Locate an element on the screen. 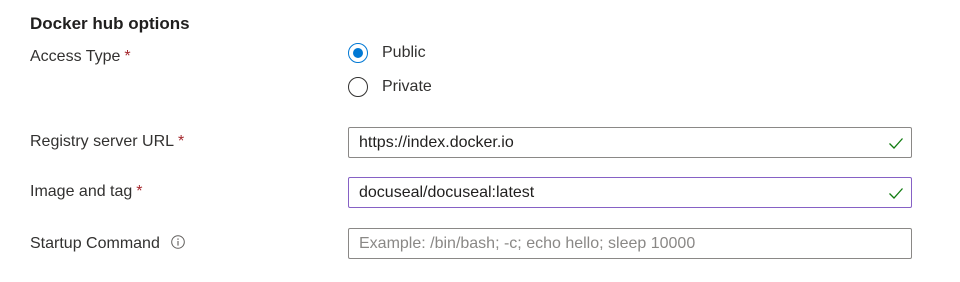 Image resolution: width=960 pixels, height=282 pixels. startup-command-field is located at coordinates (630, 243).